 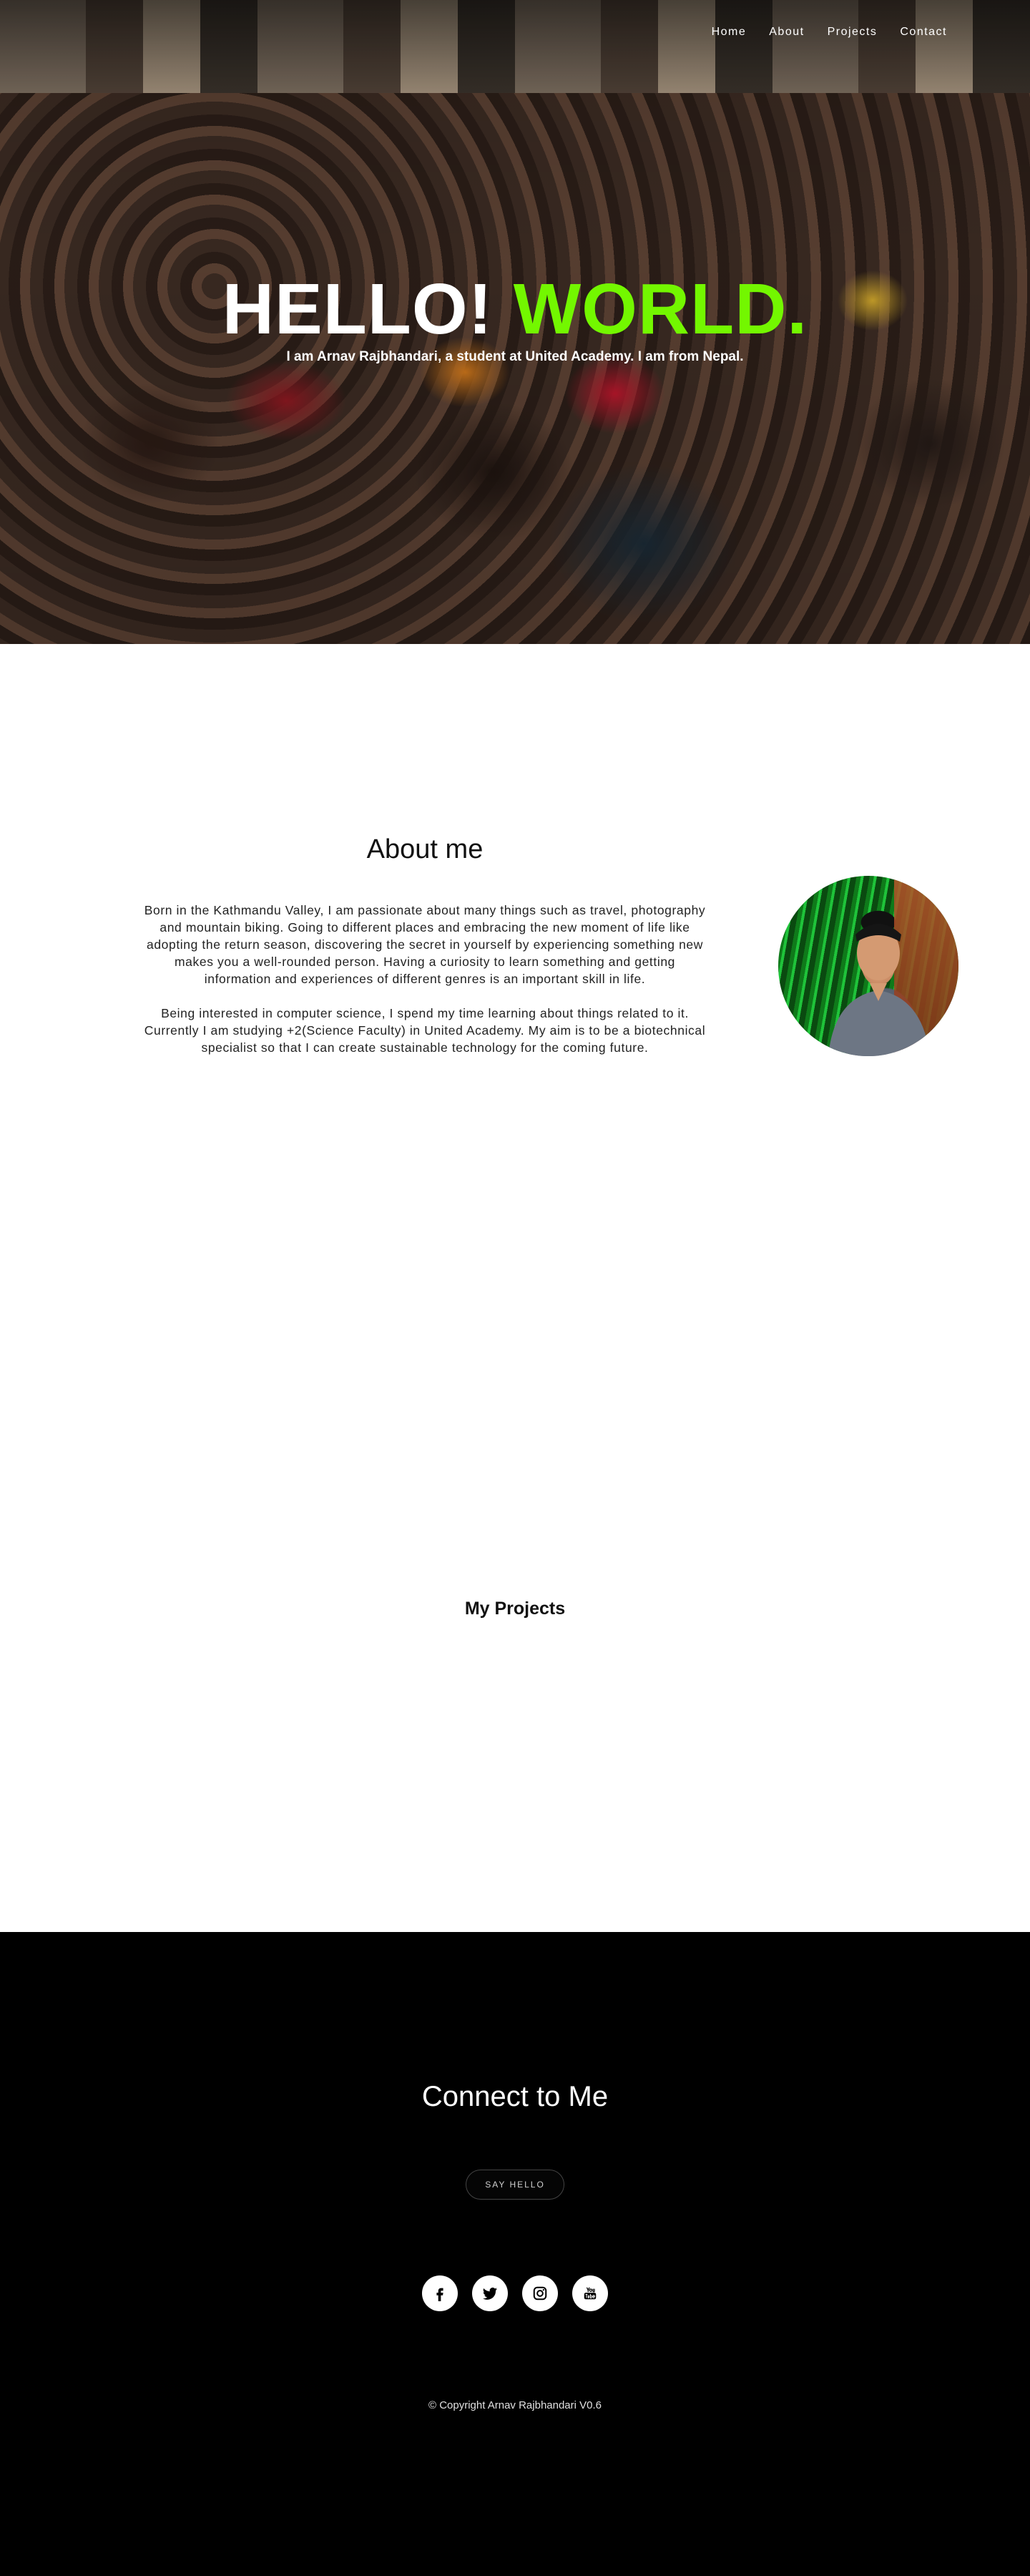 I want to click on connect-title: Connect to Me, so click(x=515, y=2096).